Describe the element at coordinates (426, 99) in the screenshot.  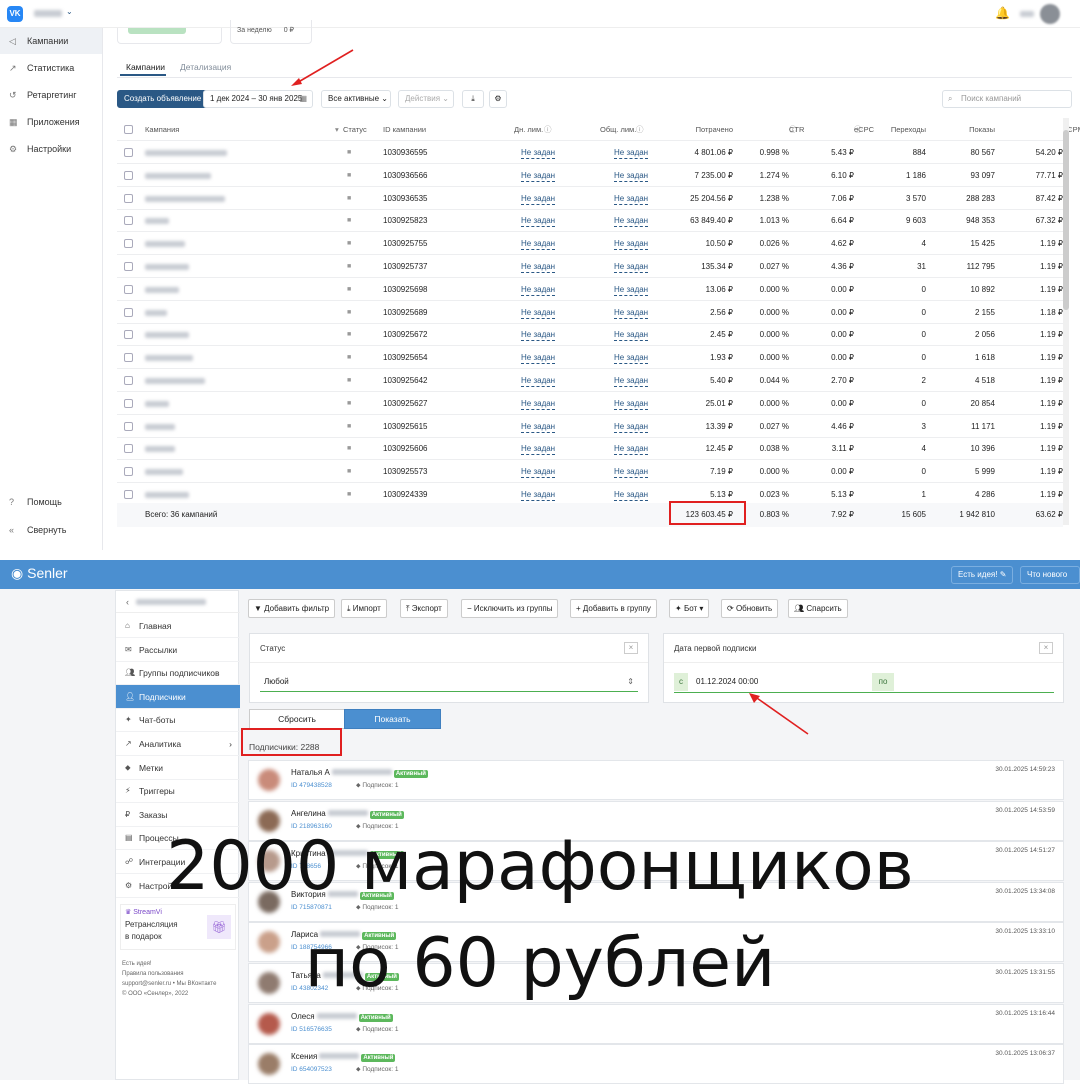
I see `actions-dropdown: Действия ⌄` at that location.